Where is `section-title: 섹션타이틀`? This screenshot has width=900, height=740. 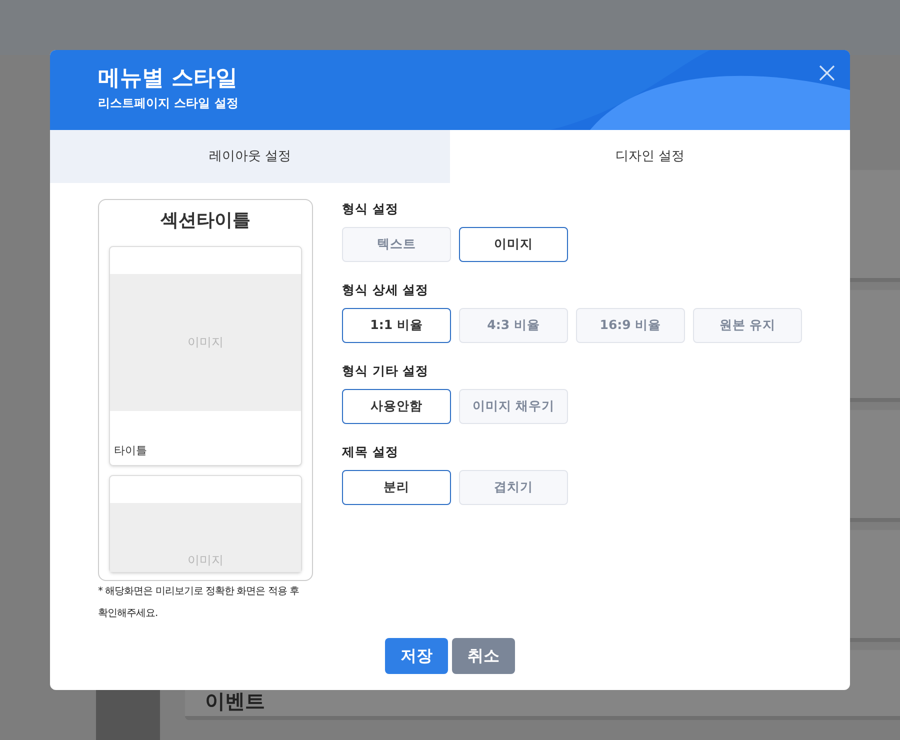
section-title: 섹션타이틀 is located at coordinates (206, 221).